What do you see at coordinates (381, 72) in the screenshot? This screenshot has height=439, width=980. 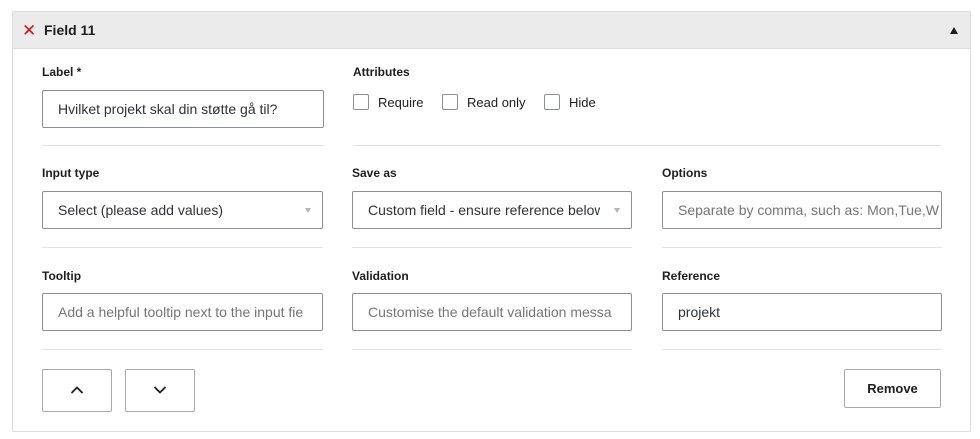 I see `attributes-heading: Attributes` at bounding box center [381, 72].